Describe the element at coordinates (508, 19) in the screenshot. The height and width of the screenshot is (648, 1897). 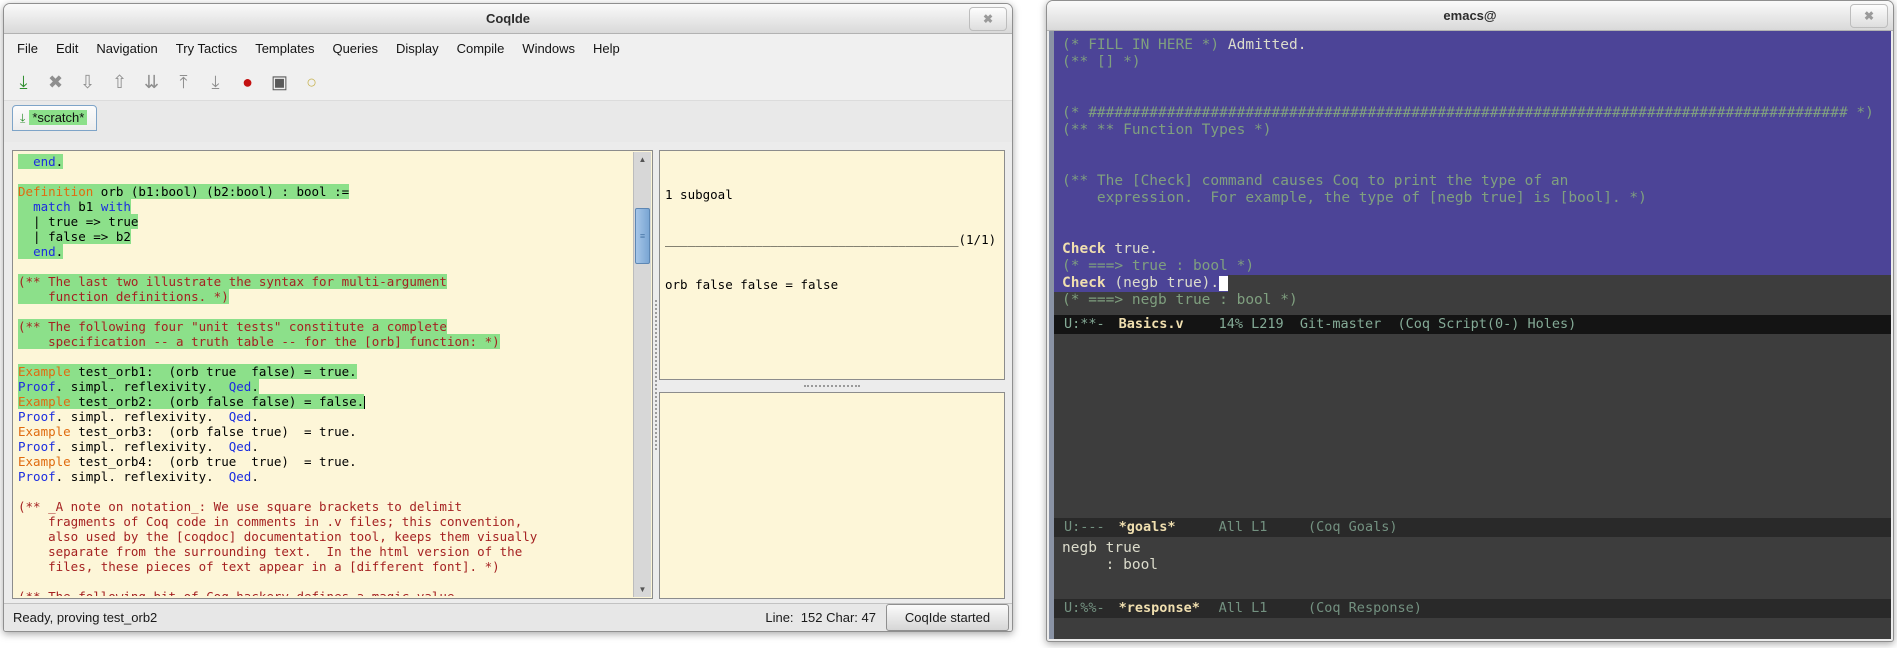
I see `coqide-titlebar: CoqIde ✖` at that location.